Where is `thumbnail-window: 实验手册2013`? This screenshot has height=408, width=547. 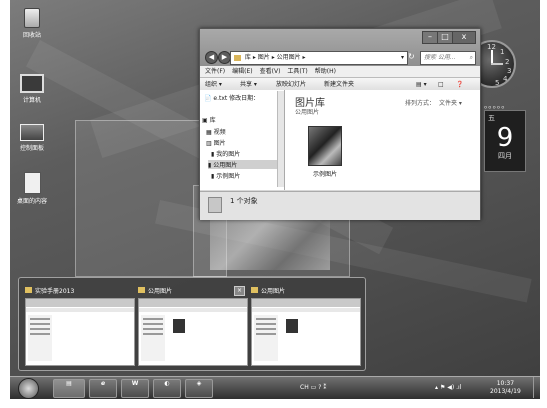 thumbnail-window: 实验手册2013 is located at coordinates (80, 326).